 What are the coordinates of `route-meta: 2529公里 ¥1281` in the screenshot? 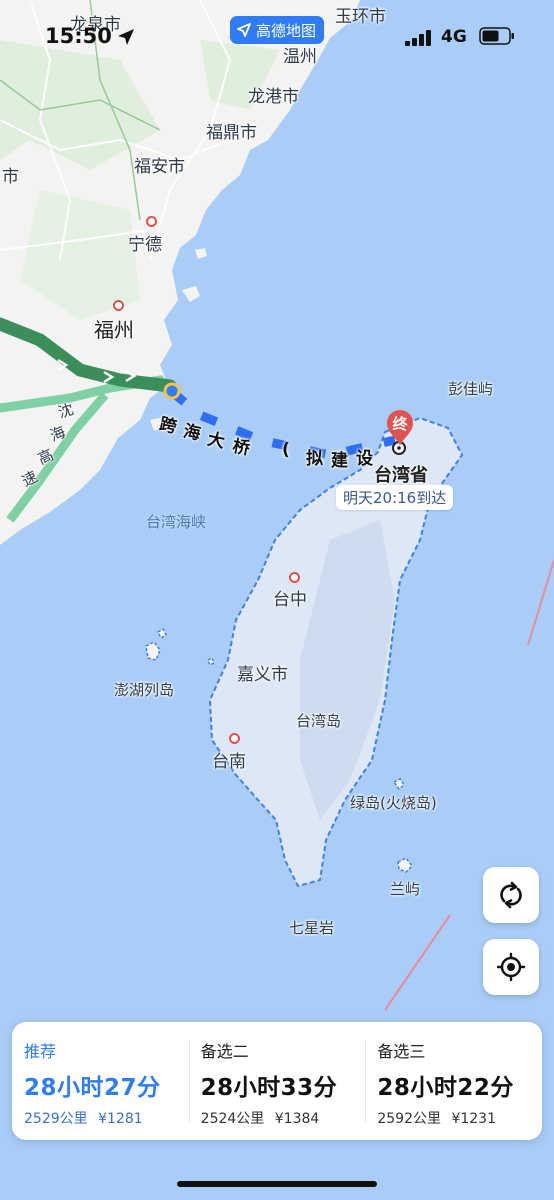 It's located at (106, 1118).